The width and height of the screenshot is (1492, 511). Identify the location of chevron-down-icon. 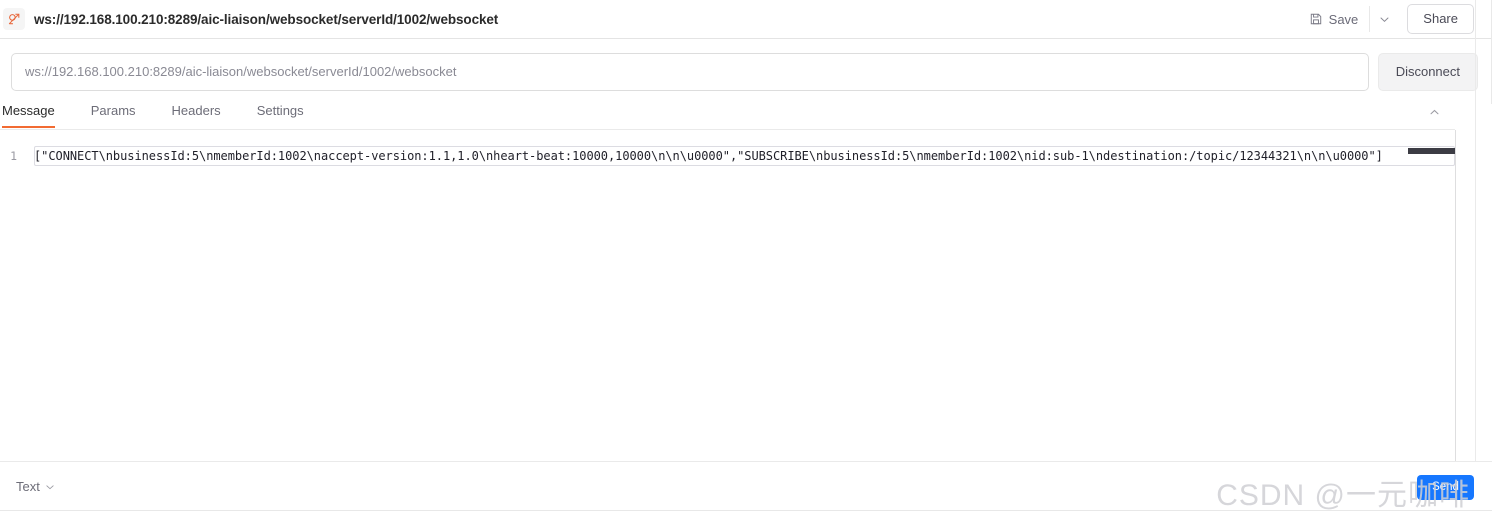
(50, 487).